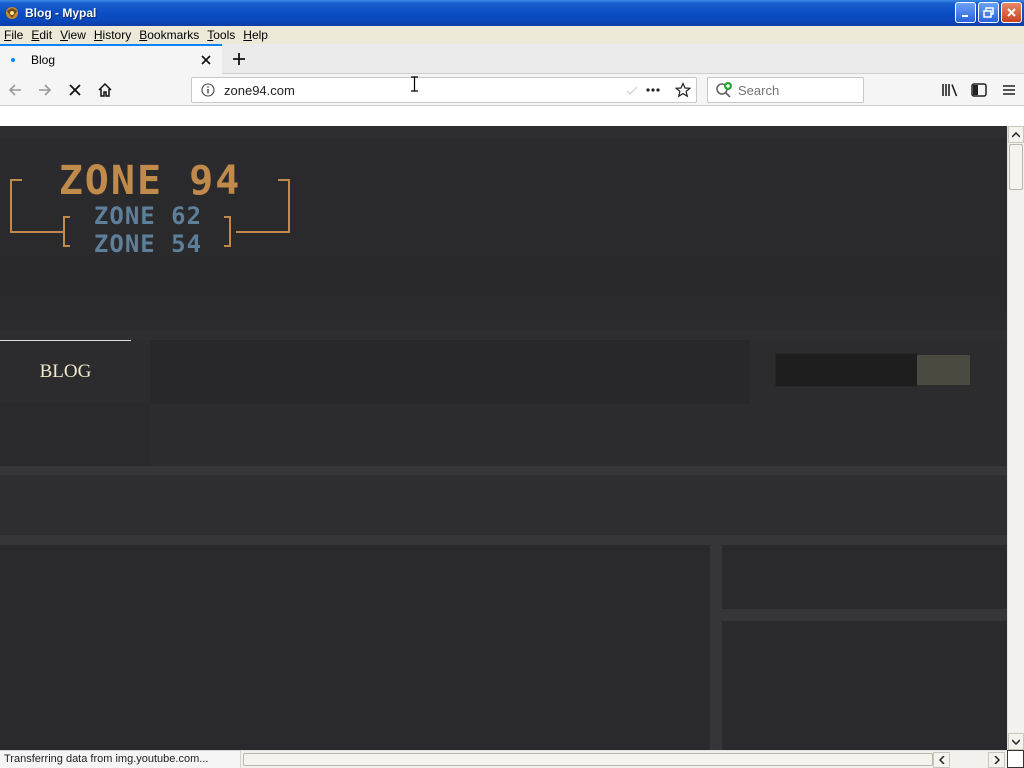 The width and height of the screenshot is (1024, 768). I want to click on logo-line-1: ZONE 94, so click(150, 181).